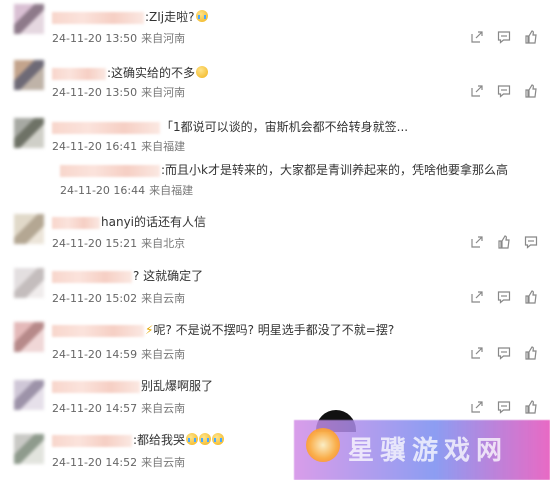 This screenshot has width=550, height=480. I want to click on comment-line: 别乱爆啊服了, so click(132, 386).